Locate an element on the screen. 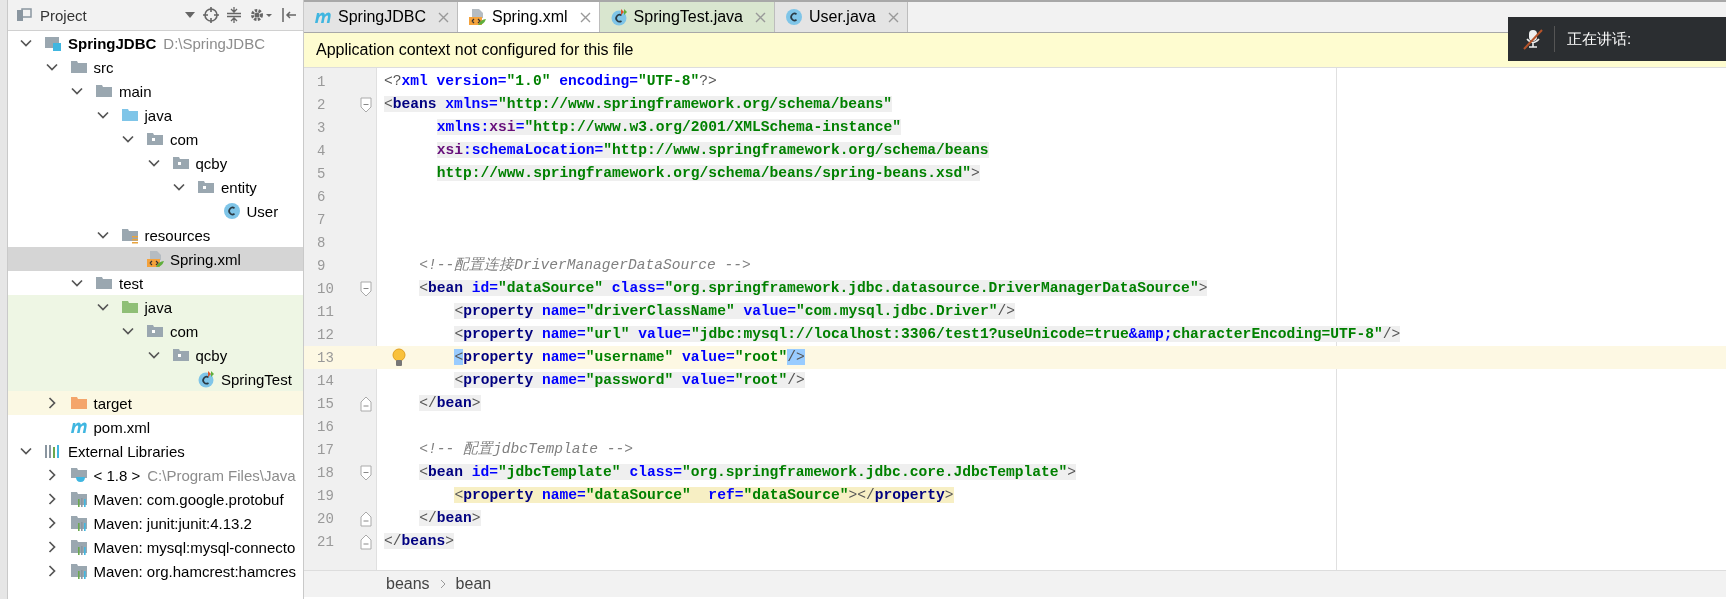  line-number: 11 is located at coordinates (325, 311).